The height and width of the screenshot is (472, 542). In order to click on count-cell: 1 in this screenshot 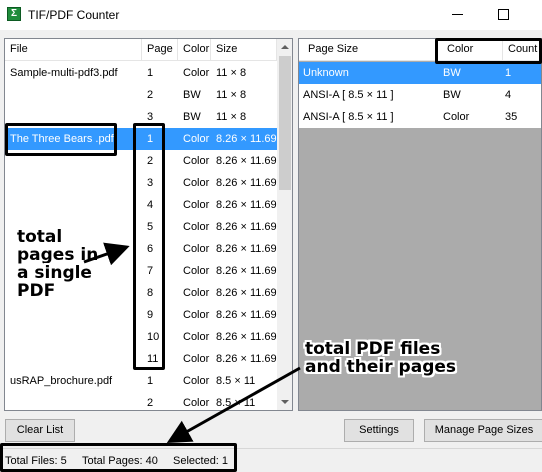, I will do `click(508, 73)`.